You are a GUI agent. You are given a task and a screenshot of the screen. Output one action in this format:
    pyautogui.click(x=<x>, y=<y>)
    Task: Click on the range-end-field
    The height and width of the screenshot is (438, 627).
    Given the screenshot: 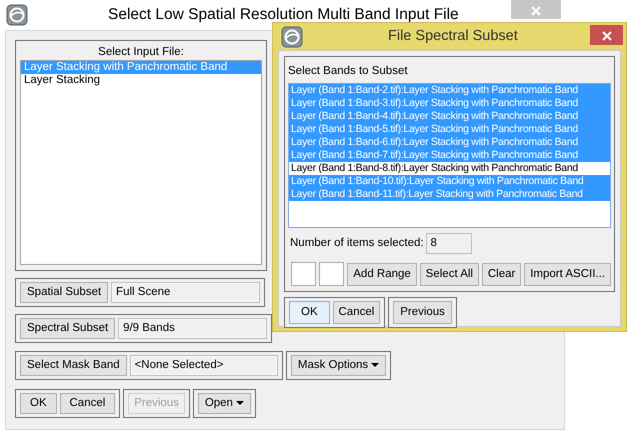 What is the action you would take?
    pyautogui.click(x=331, y=274)
    